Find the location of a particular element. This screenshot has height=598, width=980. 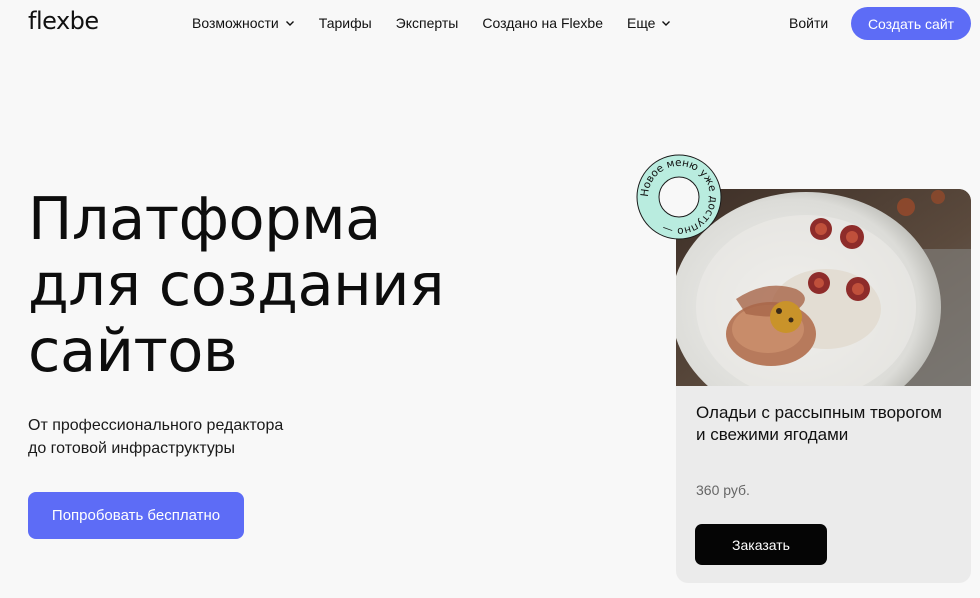

hero-title: Платформа для создания сайтов is located at coordinates (236, 284).